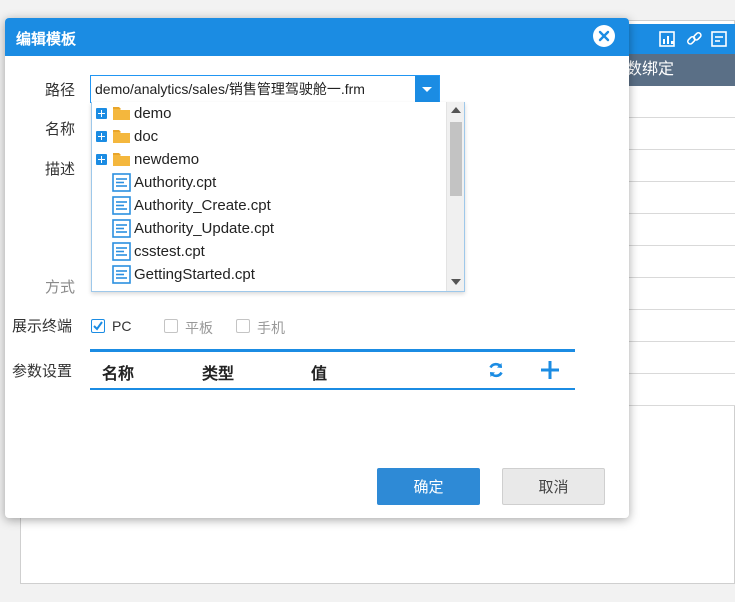 The width and height of the screenshot is (735, 602). Describe the element at coordinates (146, 136) in the screenshot. I see `tree-item-label: doc` at that location.